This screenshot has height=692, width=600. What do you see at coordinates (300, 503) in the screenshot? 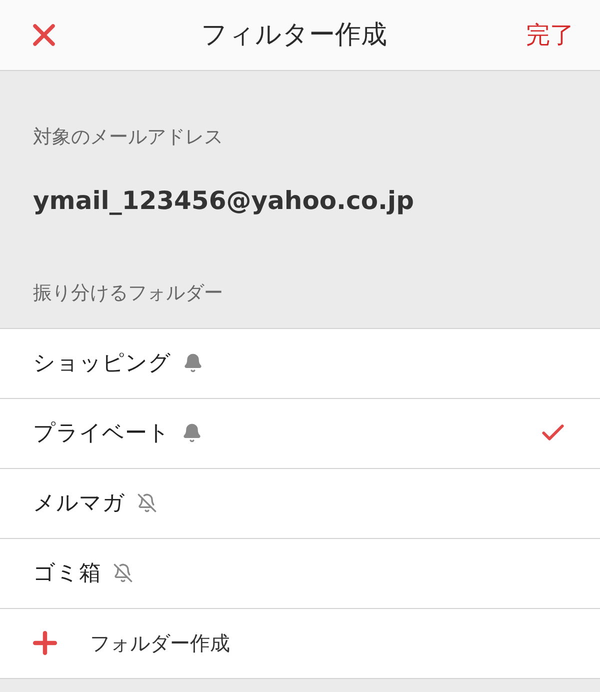
I see `folder-item: メルマガ` at bounding box center [300, 503].